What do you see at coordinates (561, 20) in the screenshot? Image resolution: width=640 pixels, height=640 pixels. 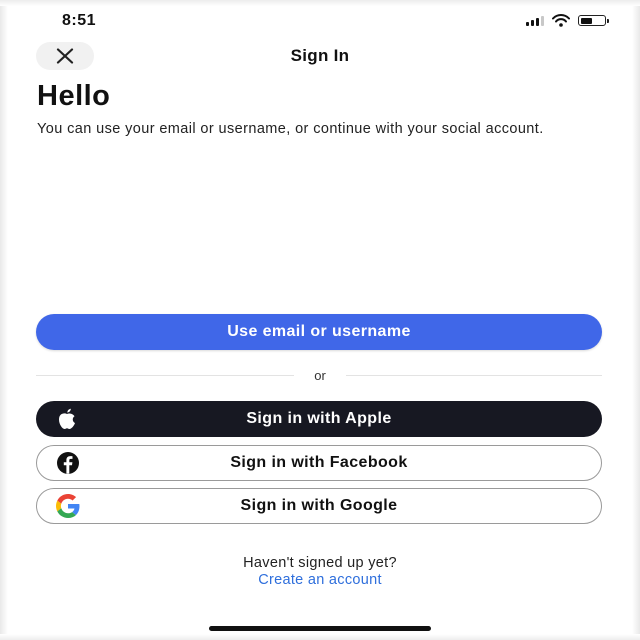 I see `wifi-icon` at bounding box center [561, 20].